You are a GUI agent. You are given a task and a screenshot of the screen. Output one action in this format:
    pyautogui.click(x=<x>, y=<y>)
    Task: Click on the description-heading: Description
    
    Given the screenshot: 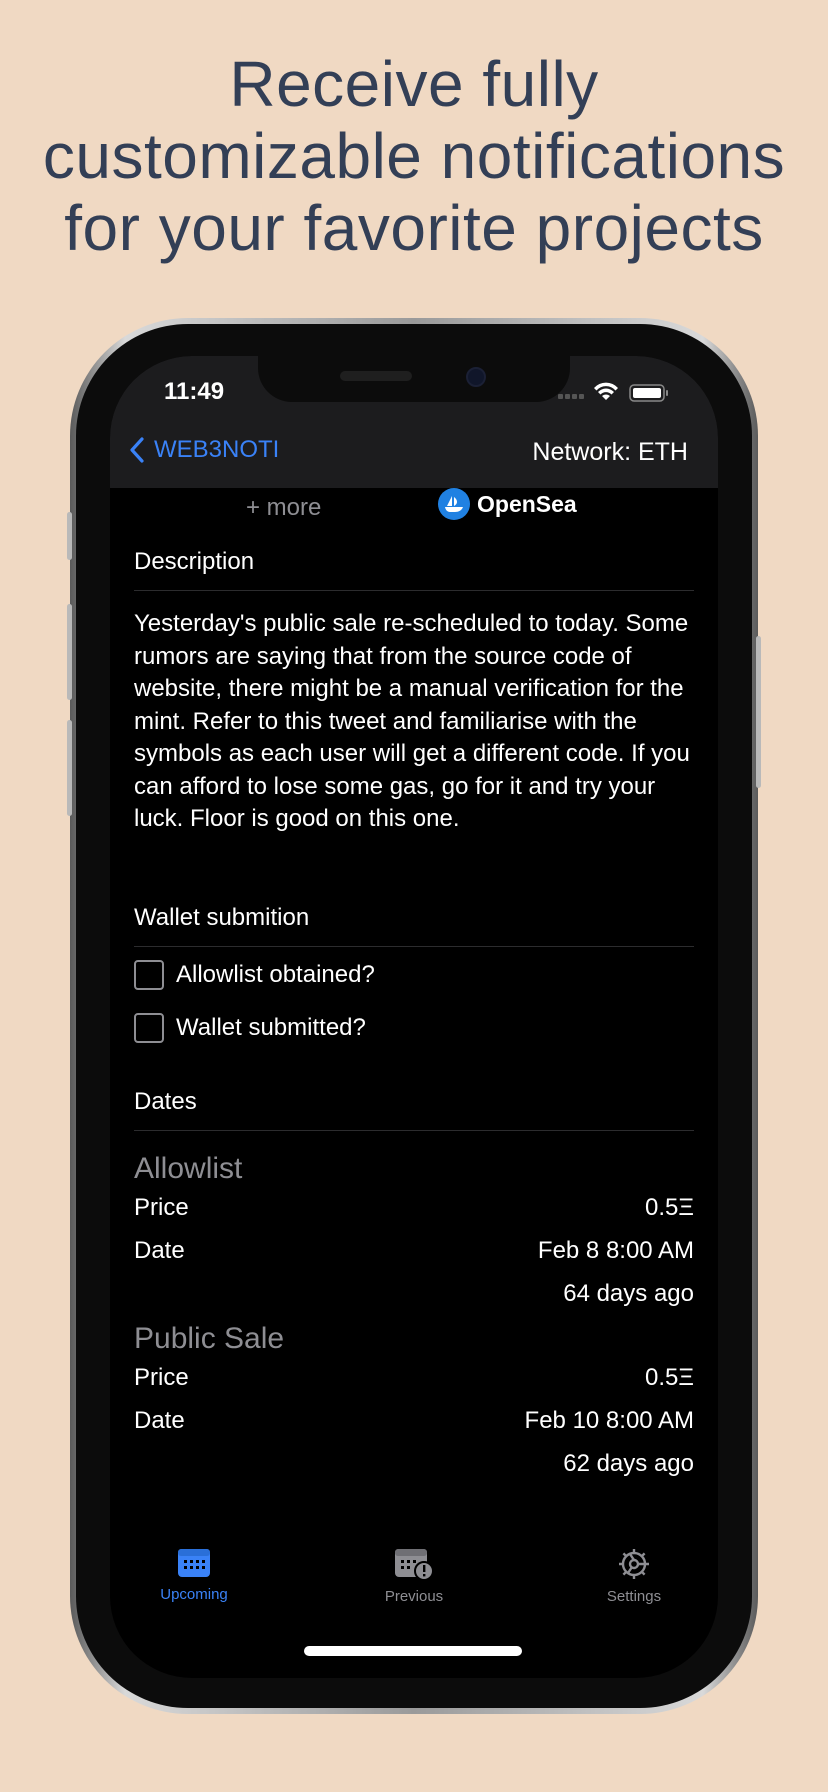 What is the action you would take?
    pyautogui.click(x=194, y=561)
    